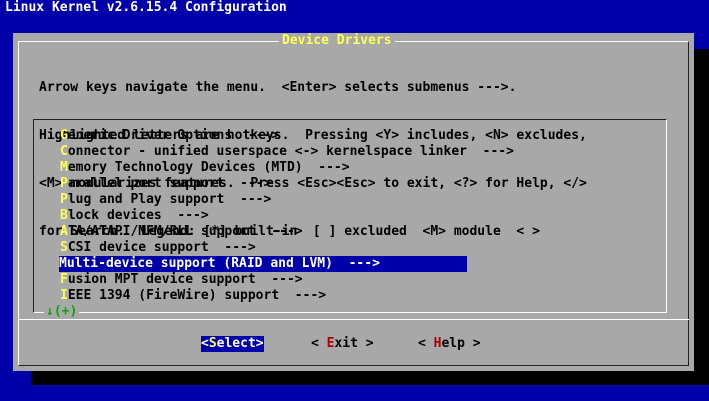 The width and height of the screenshot is (709, 401). What do you see at coordinates (337, 41) in the screenshot?
I see `dialog-title: Device Drivers` at bounding box center [337, 41].